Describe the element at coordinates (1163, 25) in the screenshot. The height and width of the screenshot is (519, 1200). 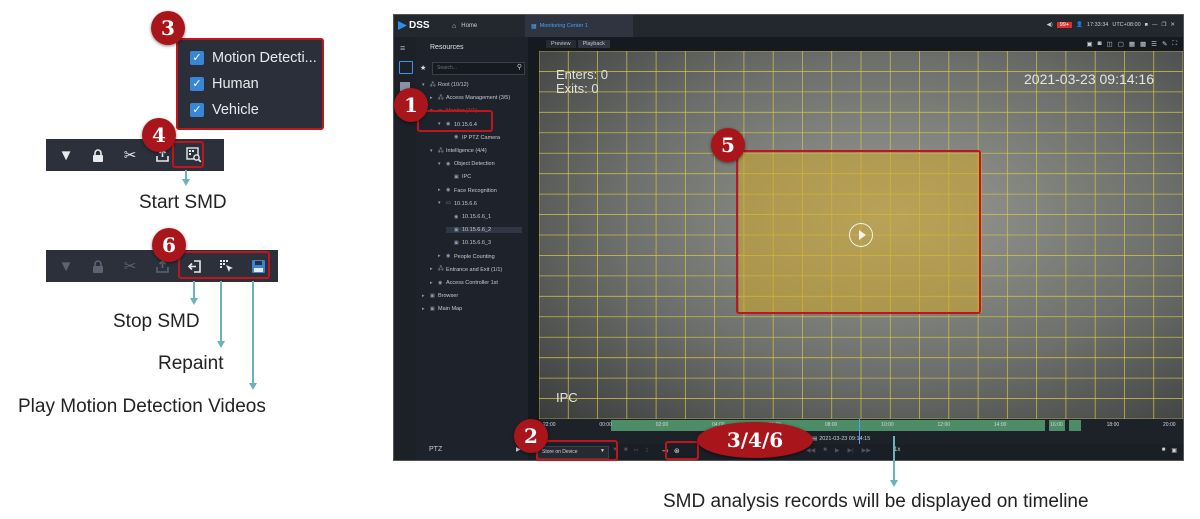
I see `restore-icon: ❐` at that location.